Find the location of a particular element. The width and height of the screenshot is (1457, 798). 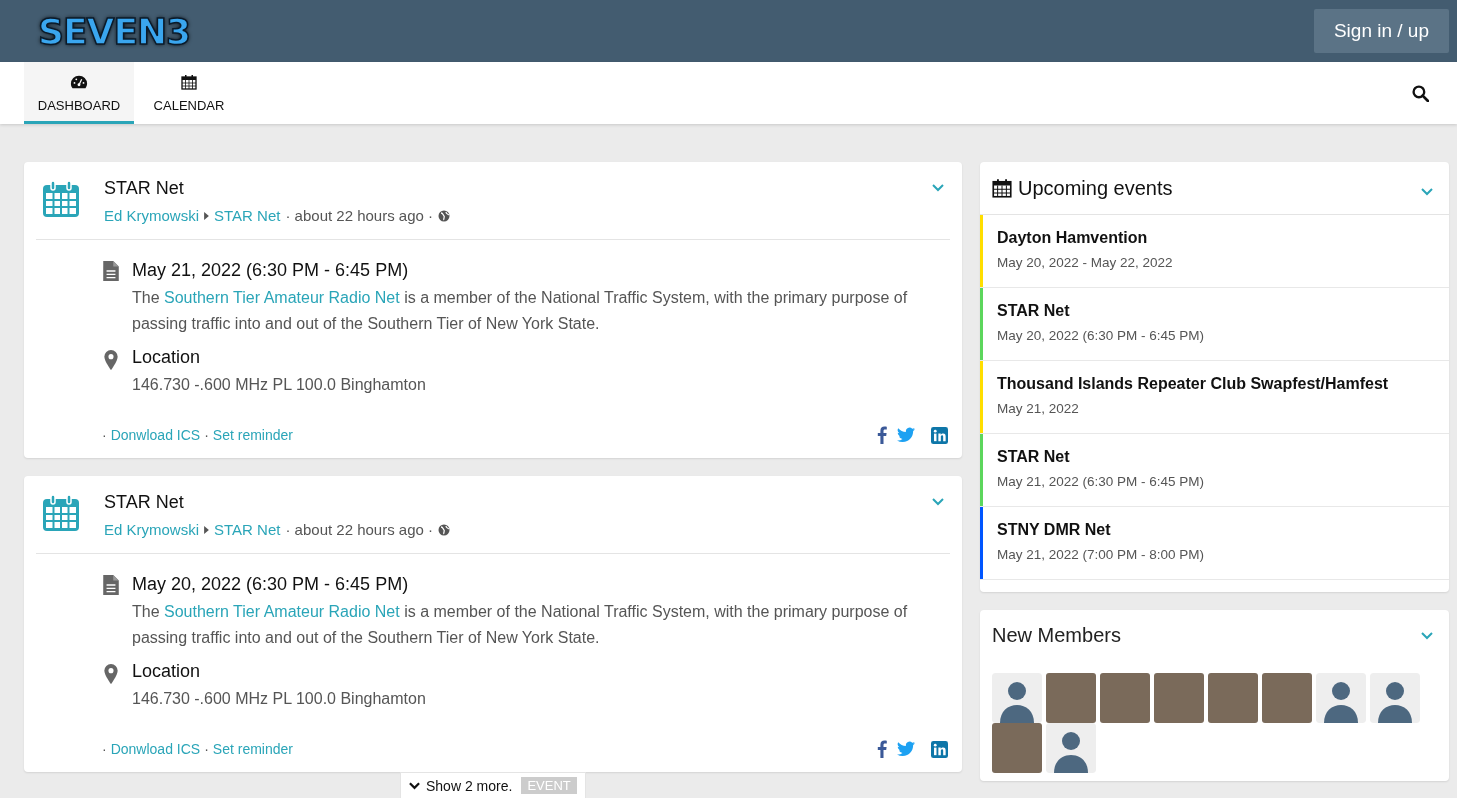

upcoming-event-item: STNY DMR Net May 21, 2022 (7:00 PM - 8:00 PM) is located at coordinates (1214, 543).